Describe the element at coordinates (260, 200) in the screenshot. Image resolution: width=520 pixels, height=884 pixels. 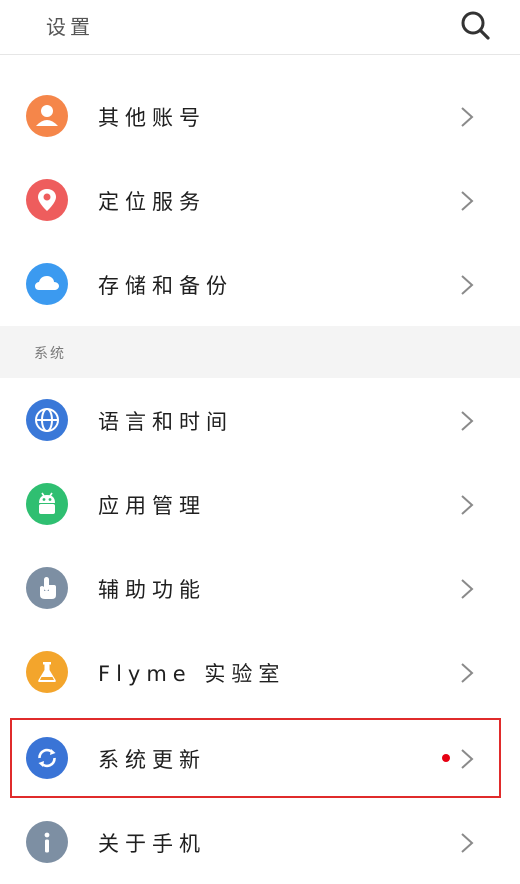
I see `settings-item-location: 定位服务` at that location.